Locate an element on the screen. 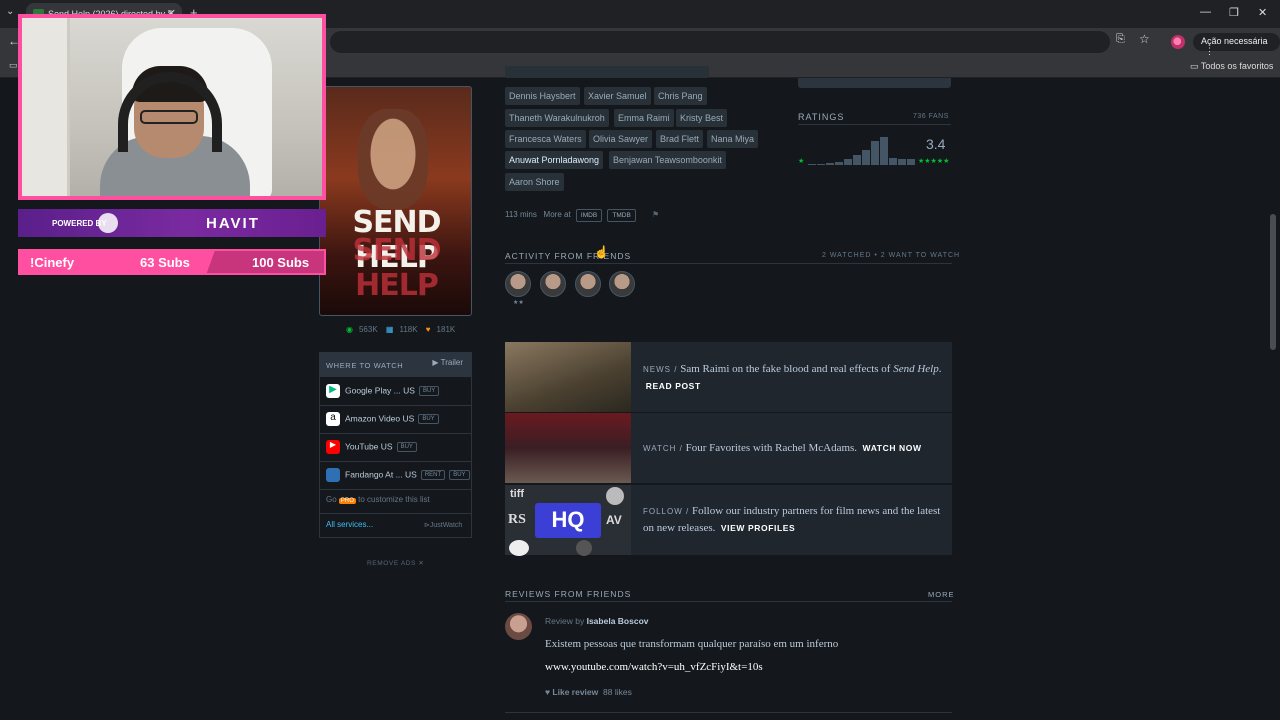  view-profiles-link: VIEW PROFILES is located at coordinates (758, 528).